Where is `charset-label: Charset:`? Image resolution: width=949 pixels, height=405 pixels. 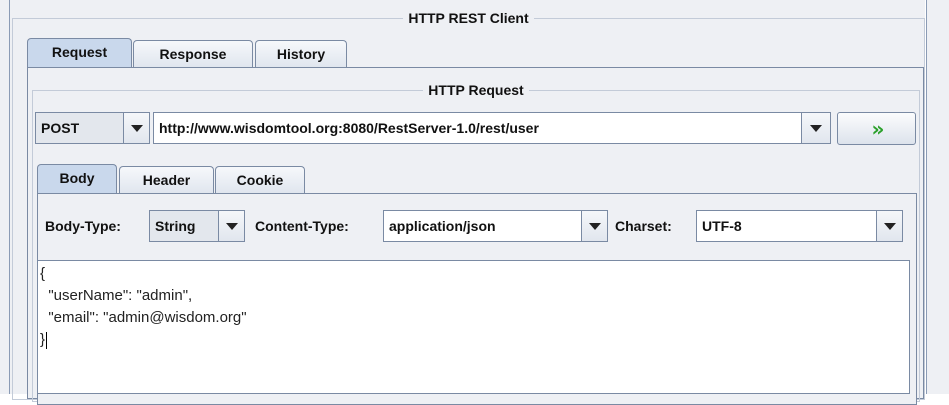 charset-label: Charset: is located at coordinates (643, 226).